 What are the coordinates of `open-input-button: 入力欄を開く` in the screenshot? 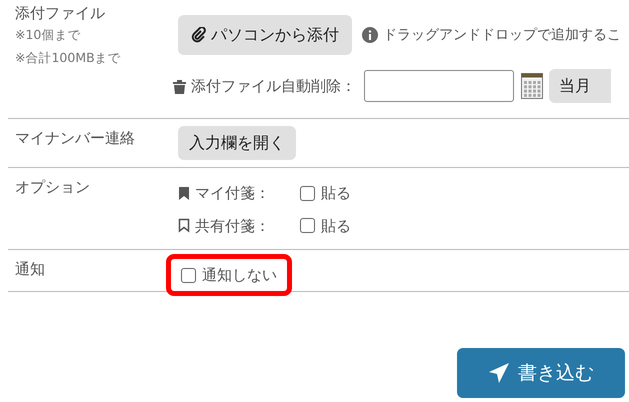 It's located at (237, 143).